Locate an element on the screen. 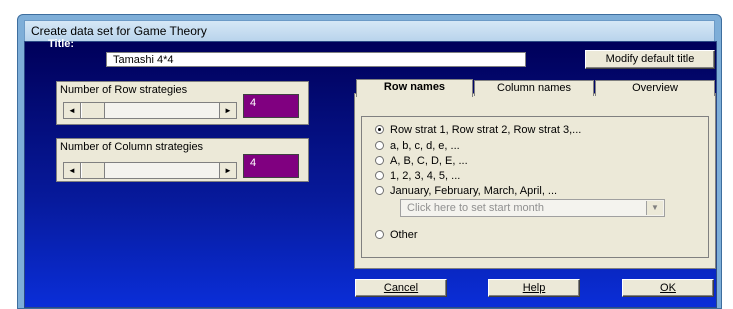  help-button: Help is located at coordinates (534, 288).